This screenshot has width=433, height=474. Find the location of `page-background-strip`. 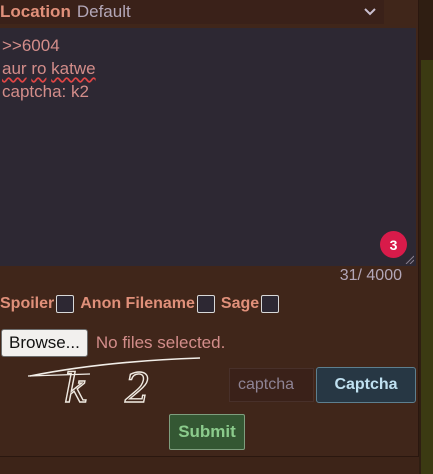

page-background-strip is located at coordinates (426, 237).